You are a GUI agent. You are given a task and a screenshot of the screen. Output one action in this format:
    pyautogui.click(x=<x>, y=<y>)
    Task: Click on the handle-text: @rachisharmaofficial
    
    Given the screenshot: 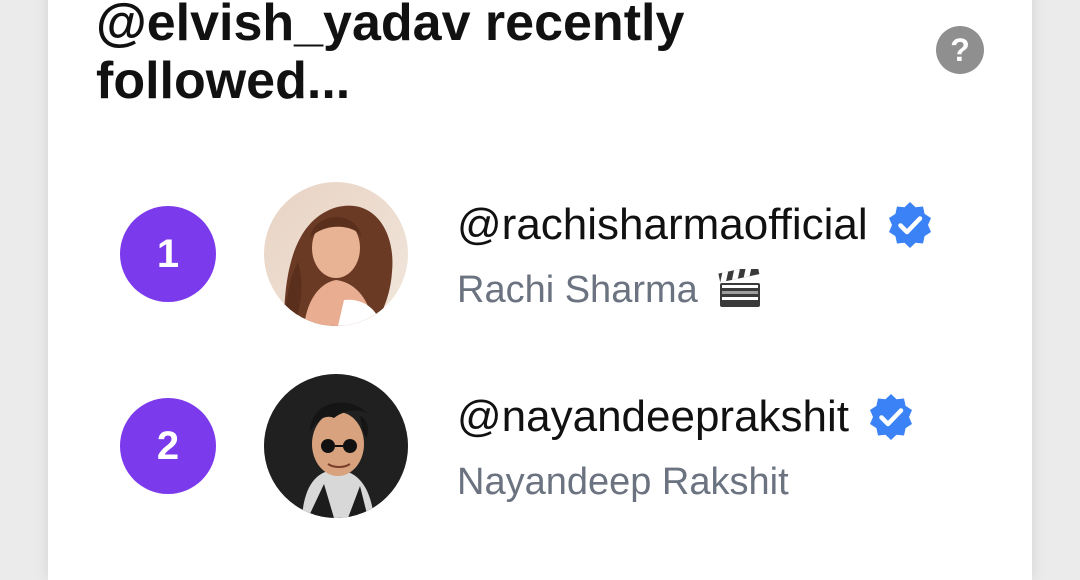 What is the action you would take?
    pyautogui.click(x=662, y=224)
    